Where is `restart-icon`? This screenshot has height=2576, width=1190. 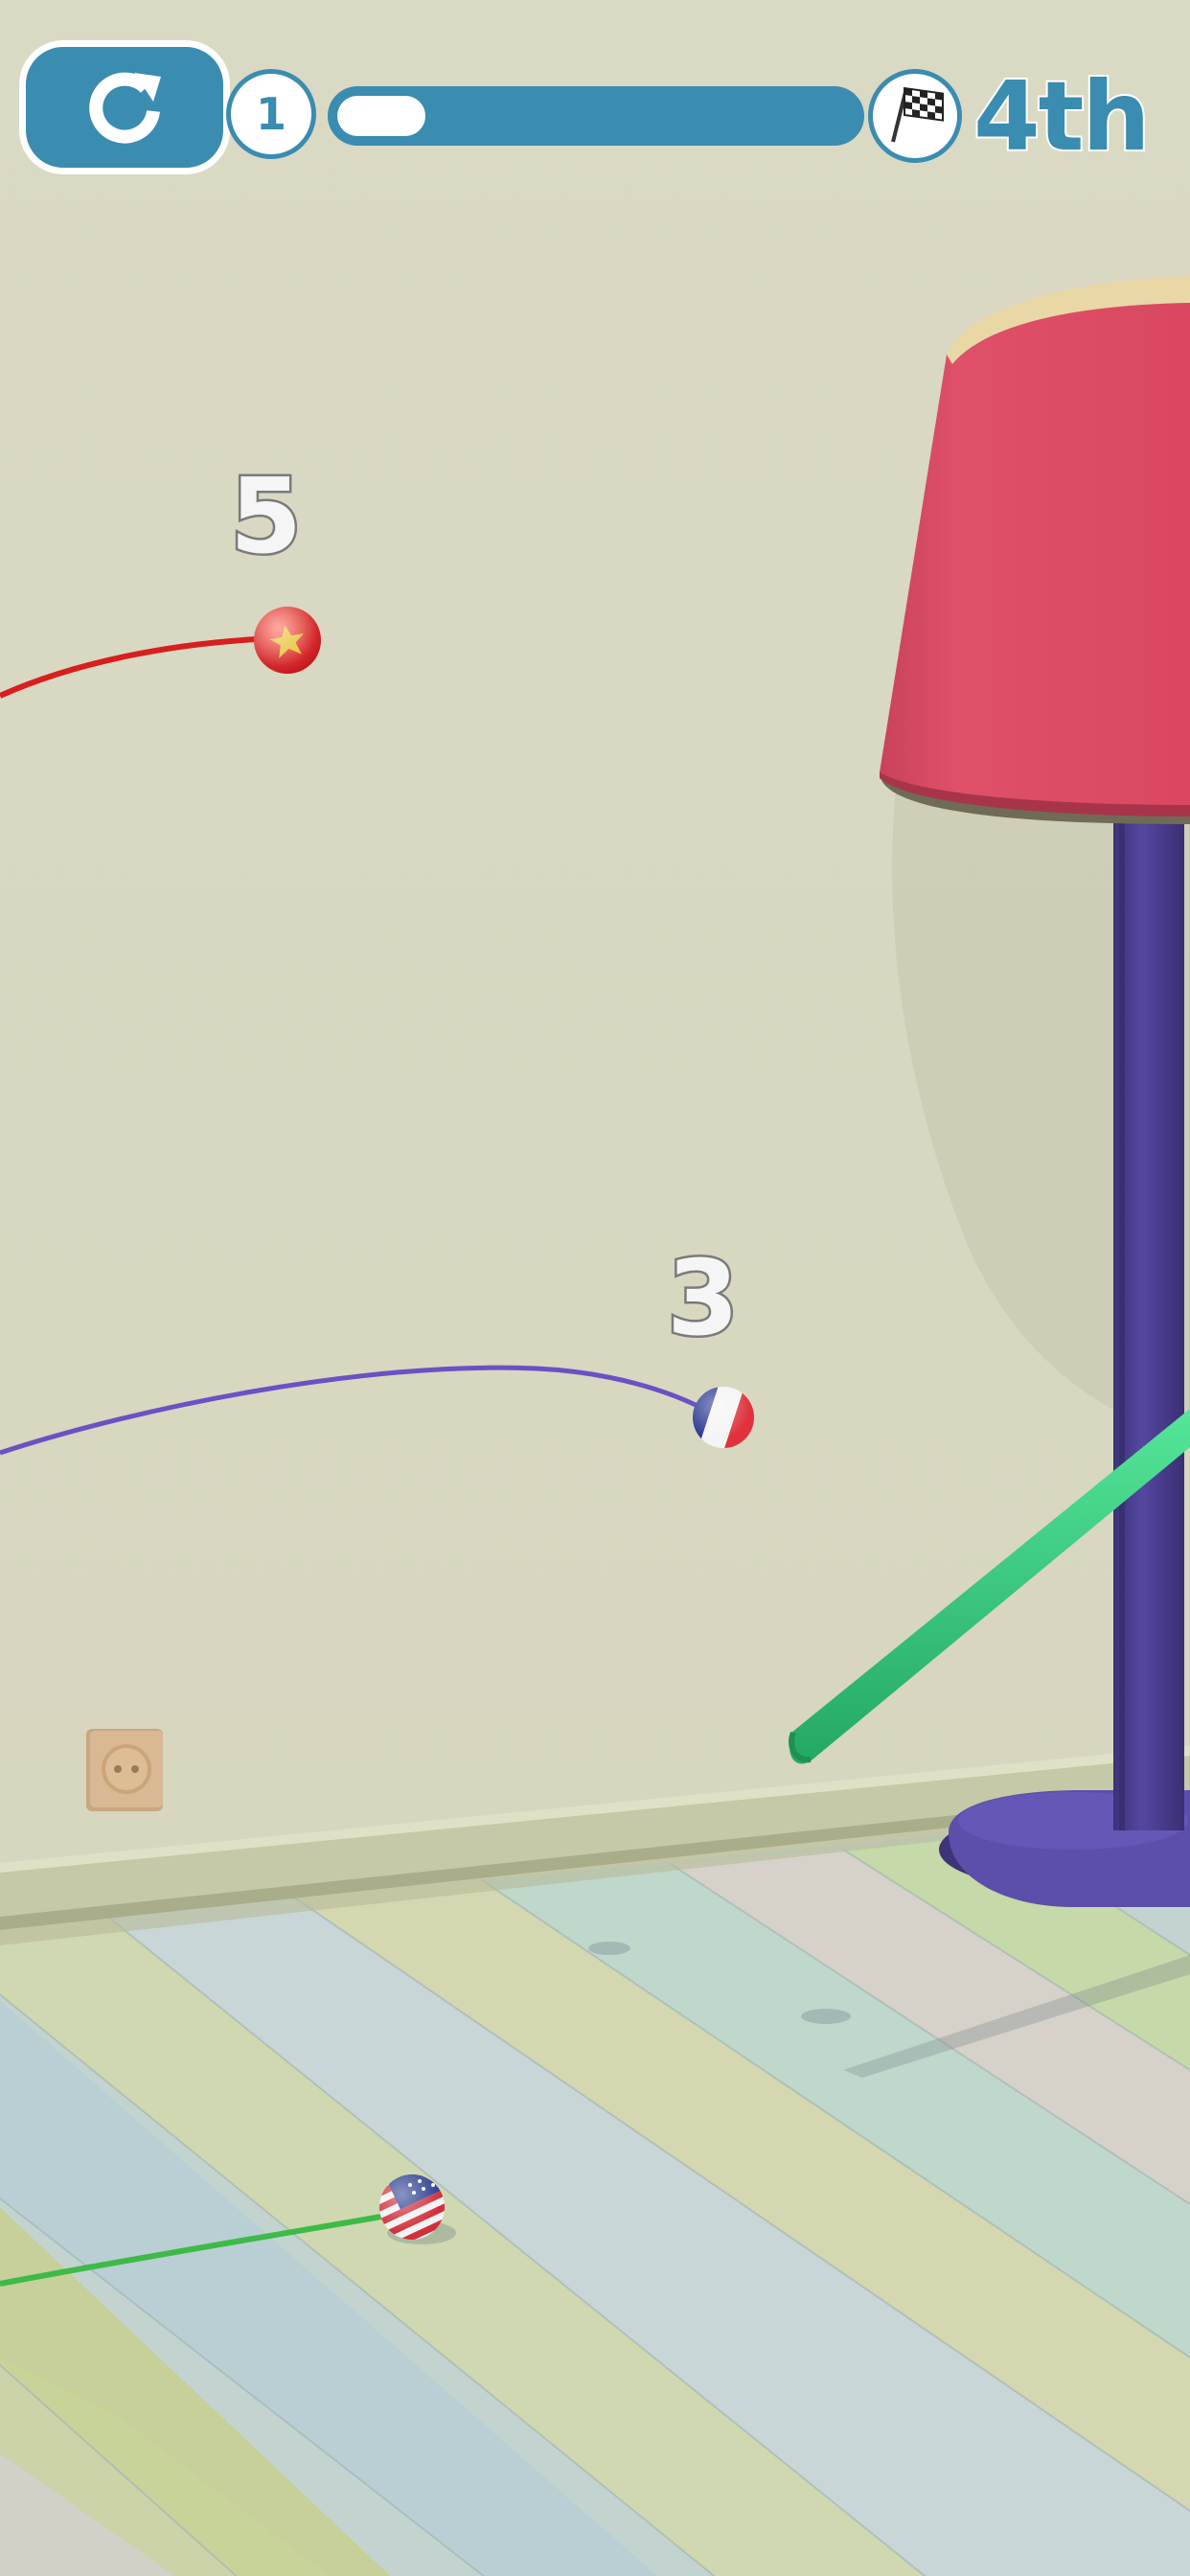
restart-icon is located at coordinates (125, 107).